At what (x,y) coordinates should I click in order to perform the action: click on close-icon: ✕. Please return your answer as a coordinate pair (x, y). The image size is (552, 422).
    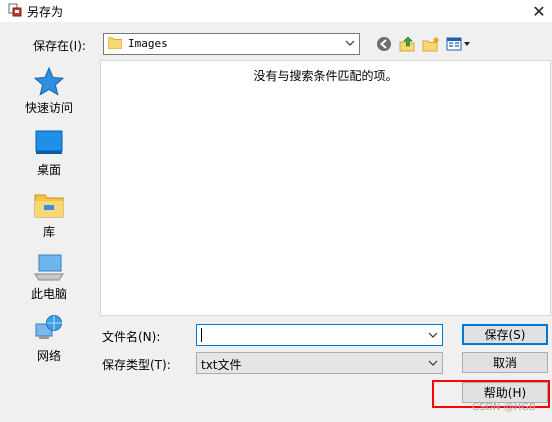
    Looking at the image, I should click on (539, 11).